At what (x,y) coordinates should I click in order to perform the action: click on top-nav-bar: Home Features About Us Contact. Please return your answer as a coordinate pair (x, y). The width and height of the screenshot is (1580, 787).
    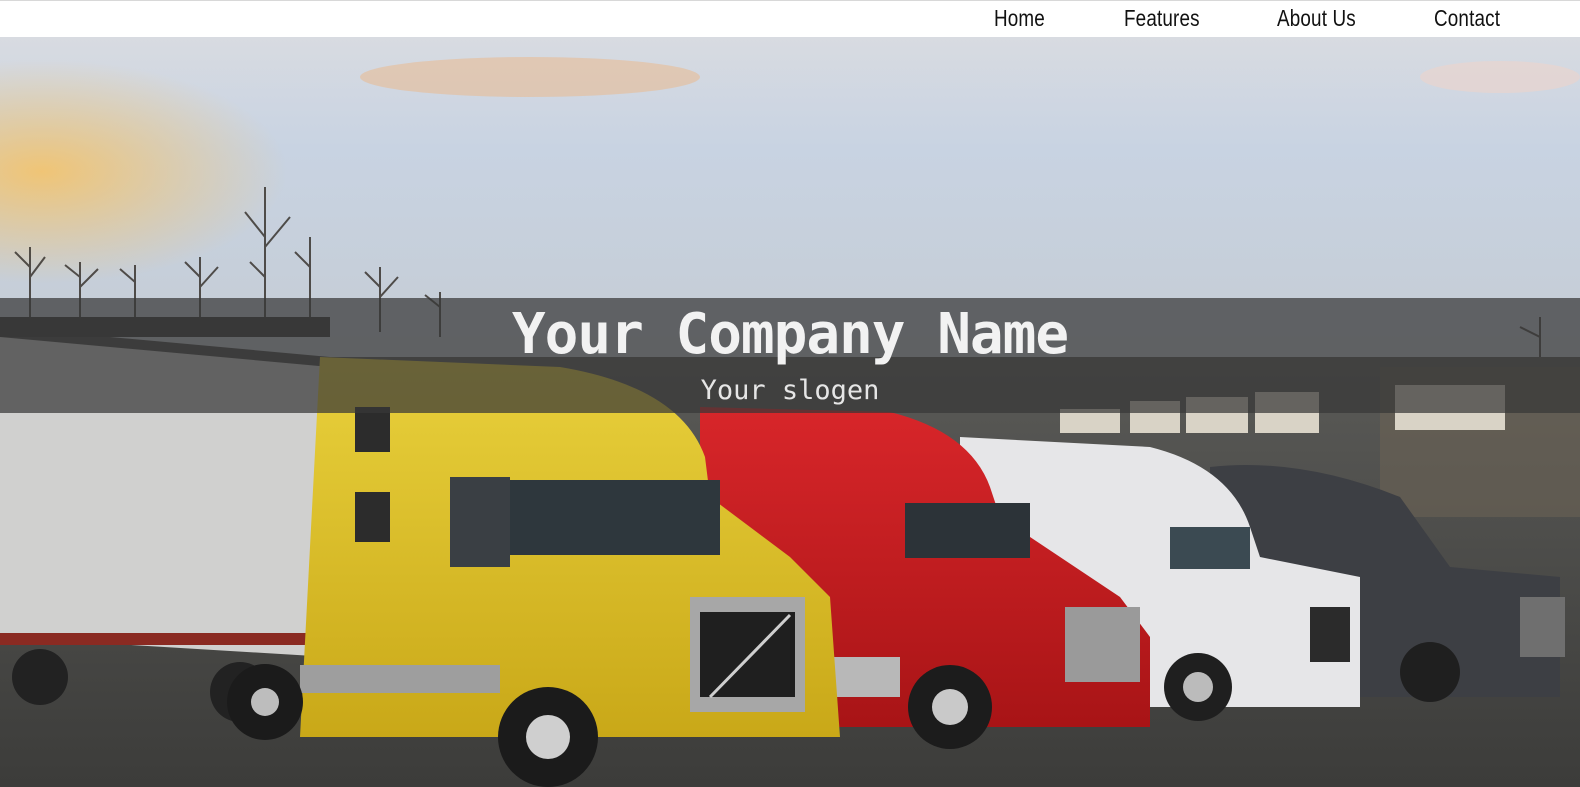
    Looking at the image, I should click on (790, 18).